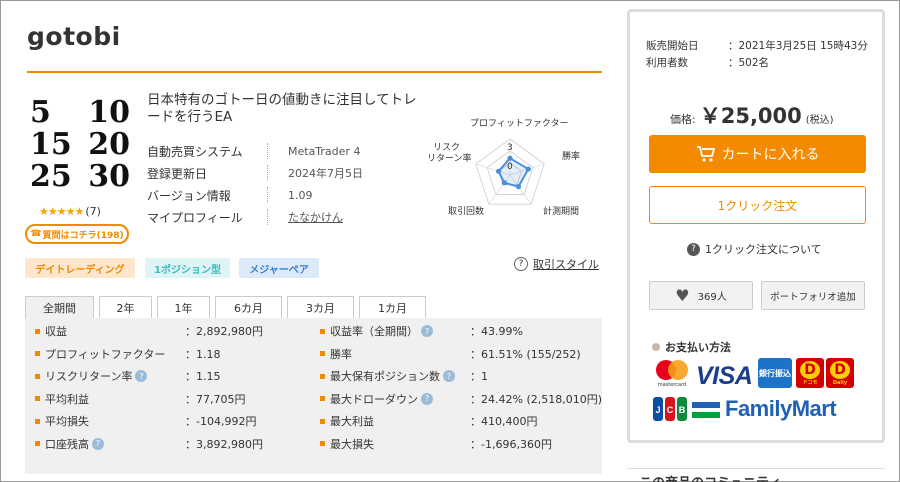  I want to click on product-description: 日本特有のゴトー日の値動きに注目してトレードを行うEA, so click(282, 108).